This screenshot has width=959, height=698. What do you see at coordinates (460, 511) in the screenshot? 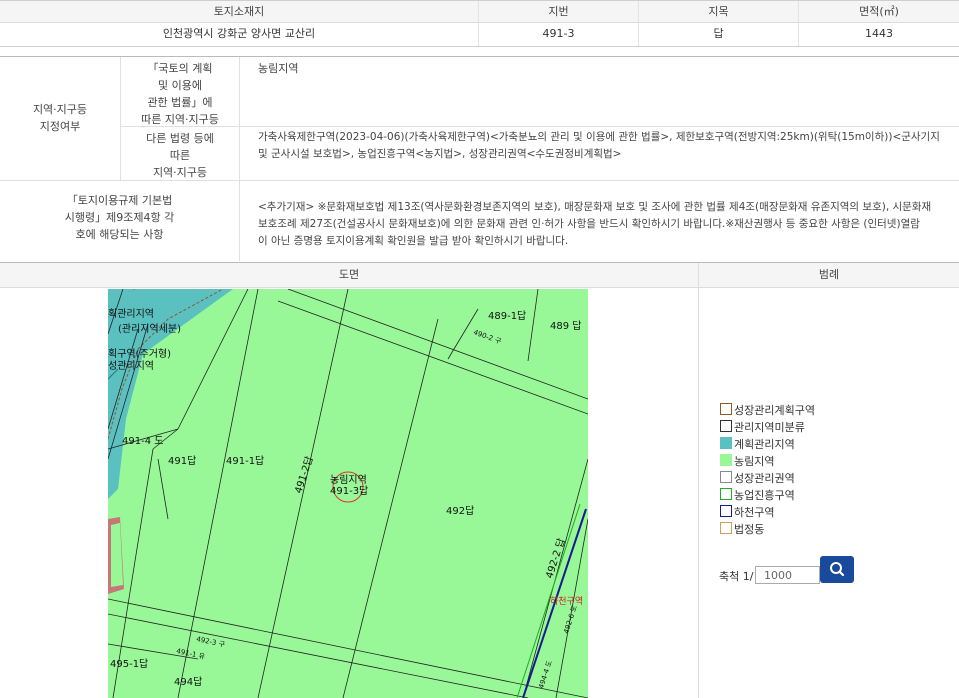
I see `map-label-492: 492답` at bounding box center [460, 511].